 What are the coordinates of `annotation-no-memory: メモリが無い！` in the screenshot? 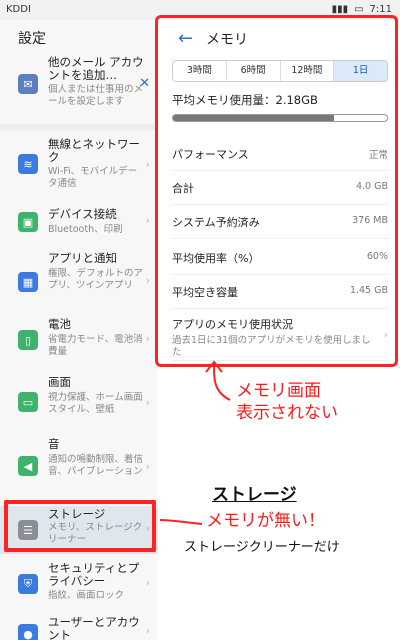 It's located at (265, 521).